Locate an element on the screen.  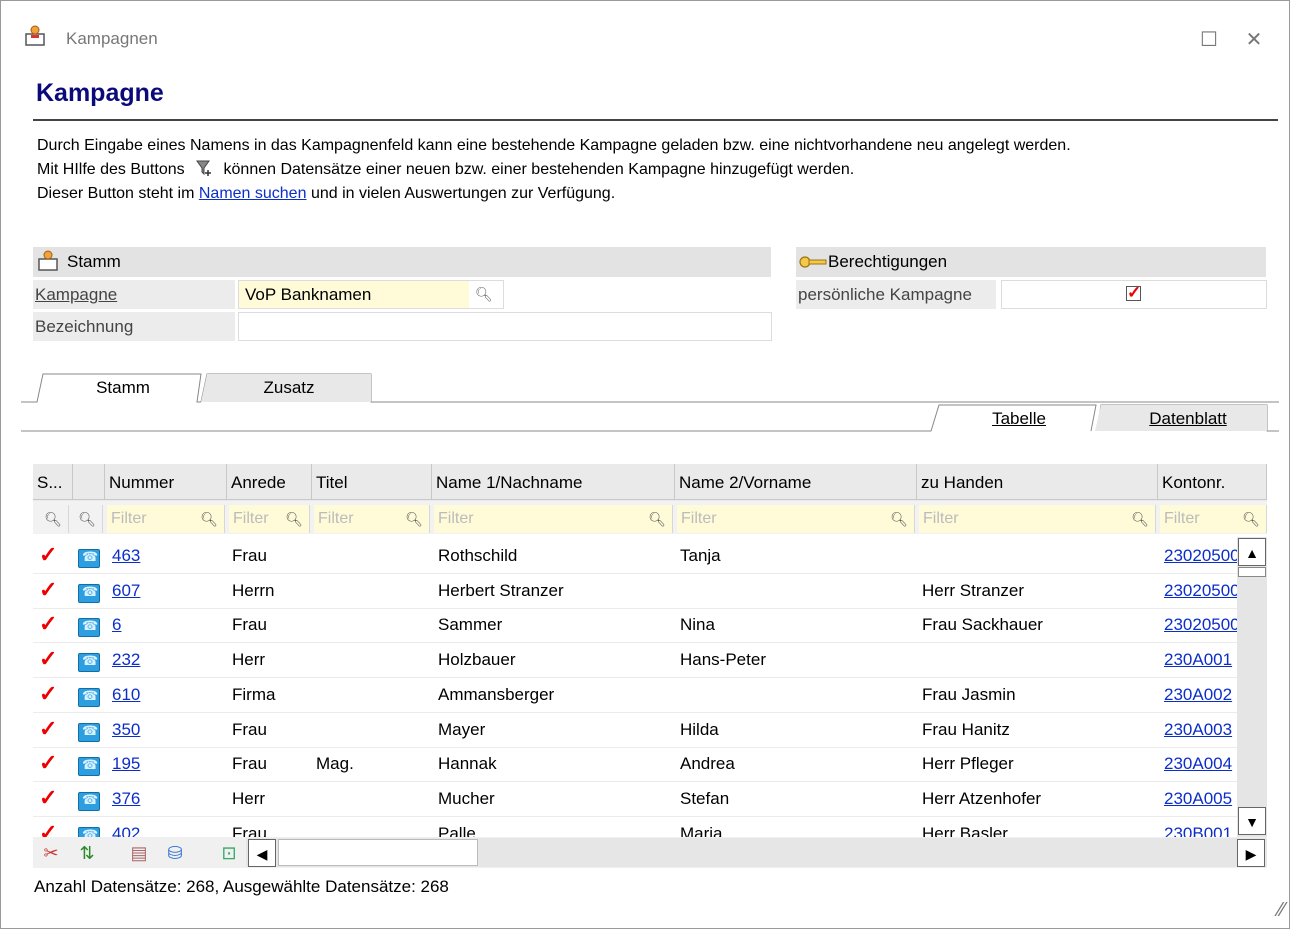
cell-nummer: 376 is located at coordinates (167, 799).